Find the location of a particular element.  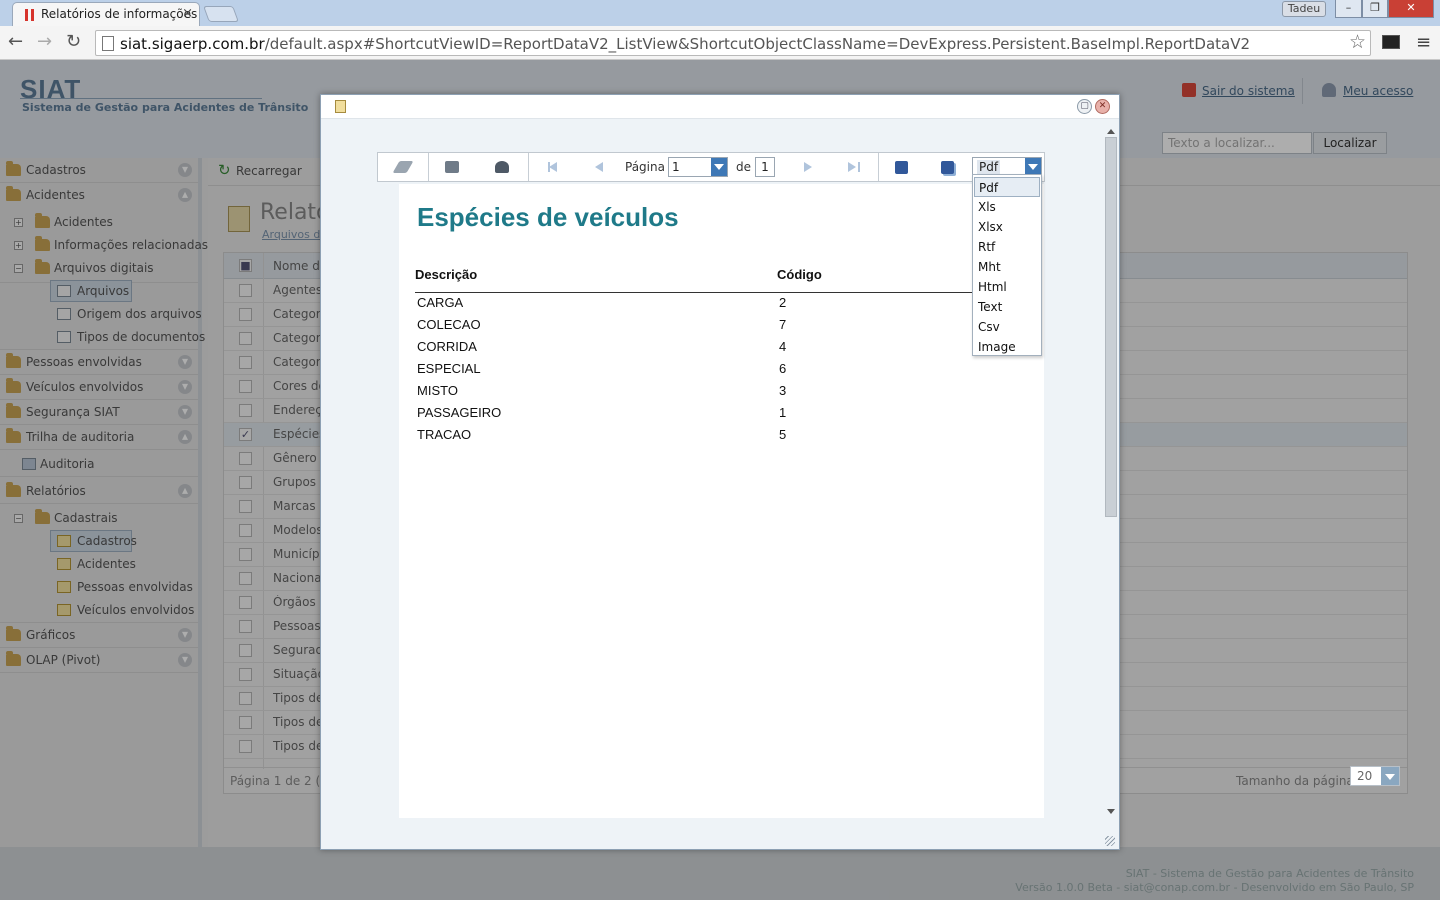

print-icon is located at coordinates (452, 167).